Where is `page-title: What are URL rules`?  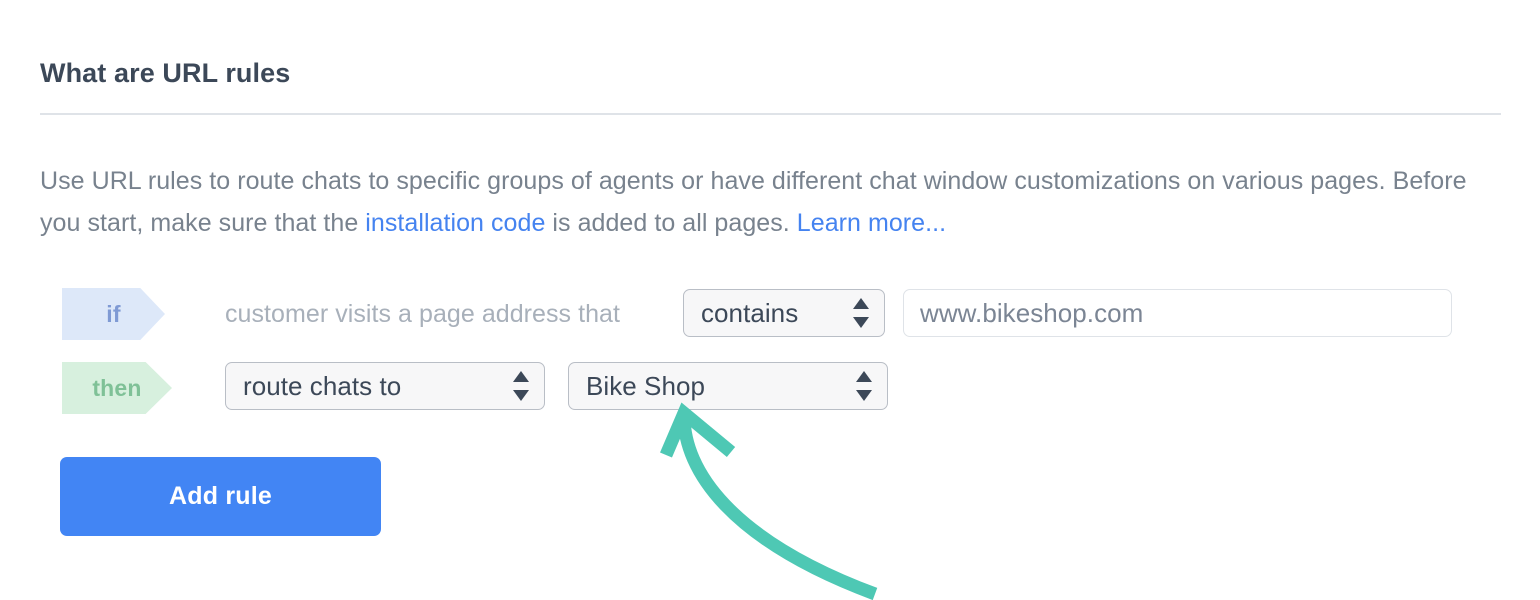 page-title: What are URL rules is located at coordinates (165, 73).